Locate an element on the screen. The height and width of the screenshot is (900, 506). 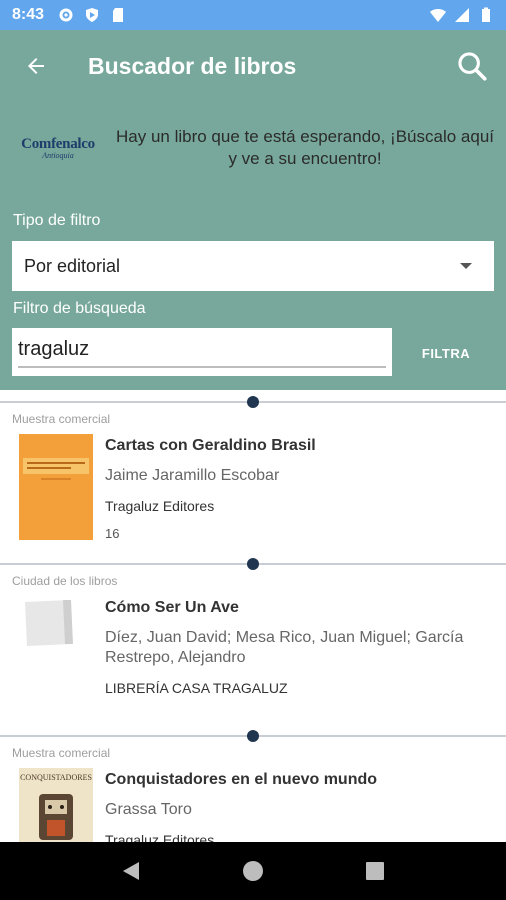
book-author: Grassa Toro is located at coordinates (148, 809).